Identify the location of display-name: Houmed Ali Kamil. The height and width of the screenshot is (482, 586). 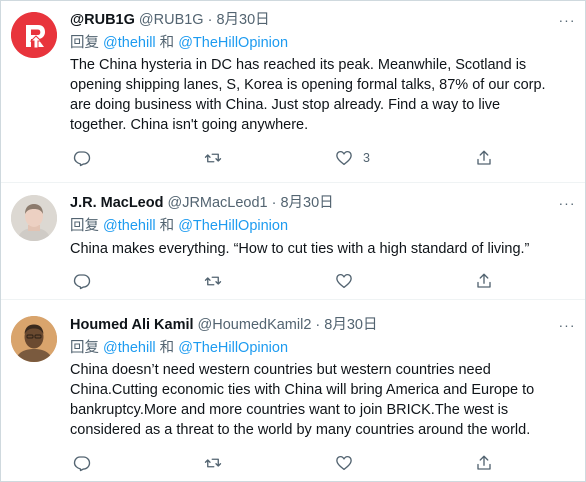
(132, 325).